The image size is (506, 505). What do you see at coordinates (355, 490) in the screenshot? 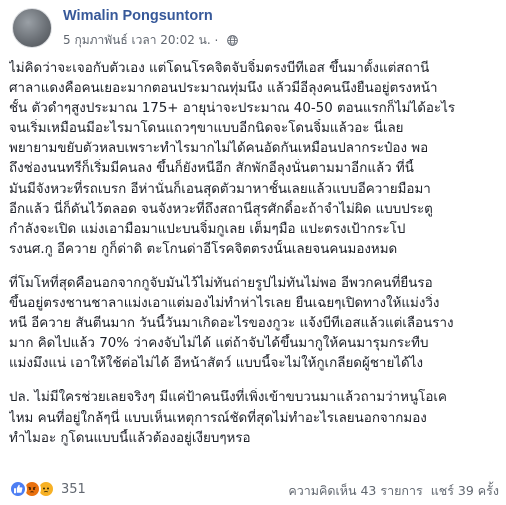
I see `comments-count-link: ความคิดเห็น 43 รายการ` at bounding box center [355, 490].